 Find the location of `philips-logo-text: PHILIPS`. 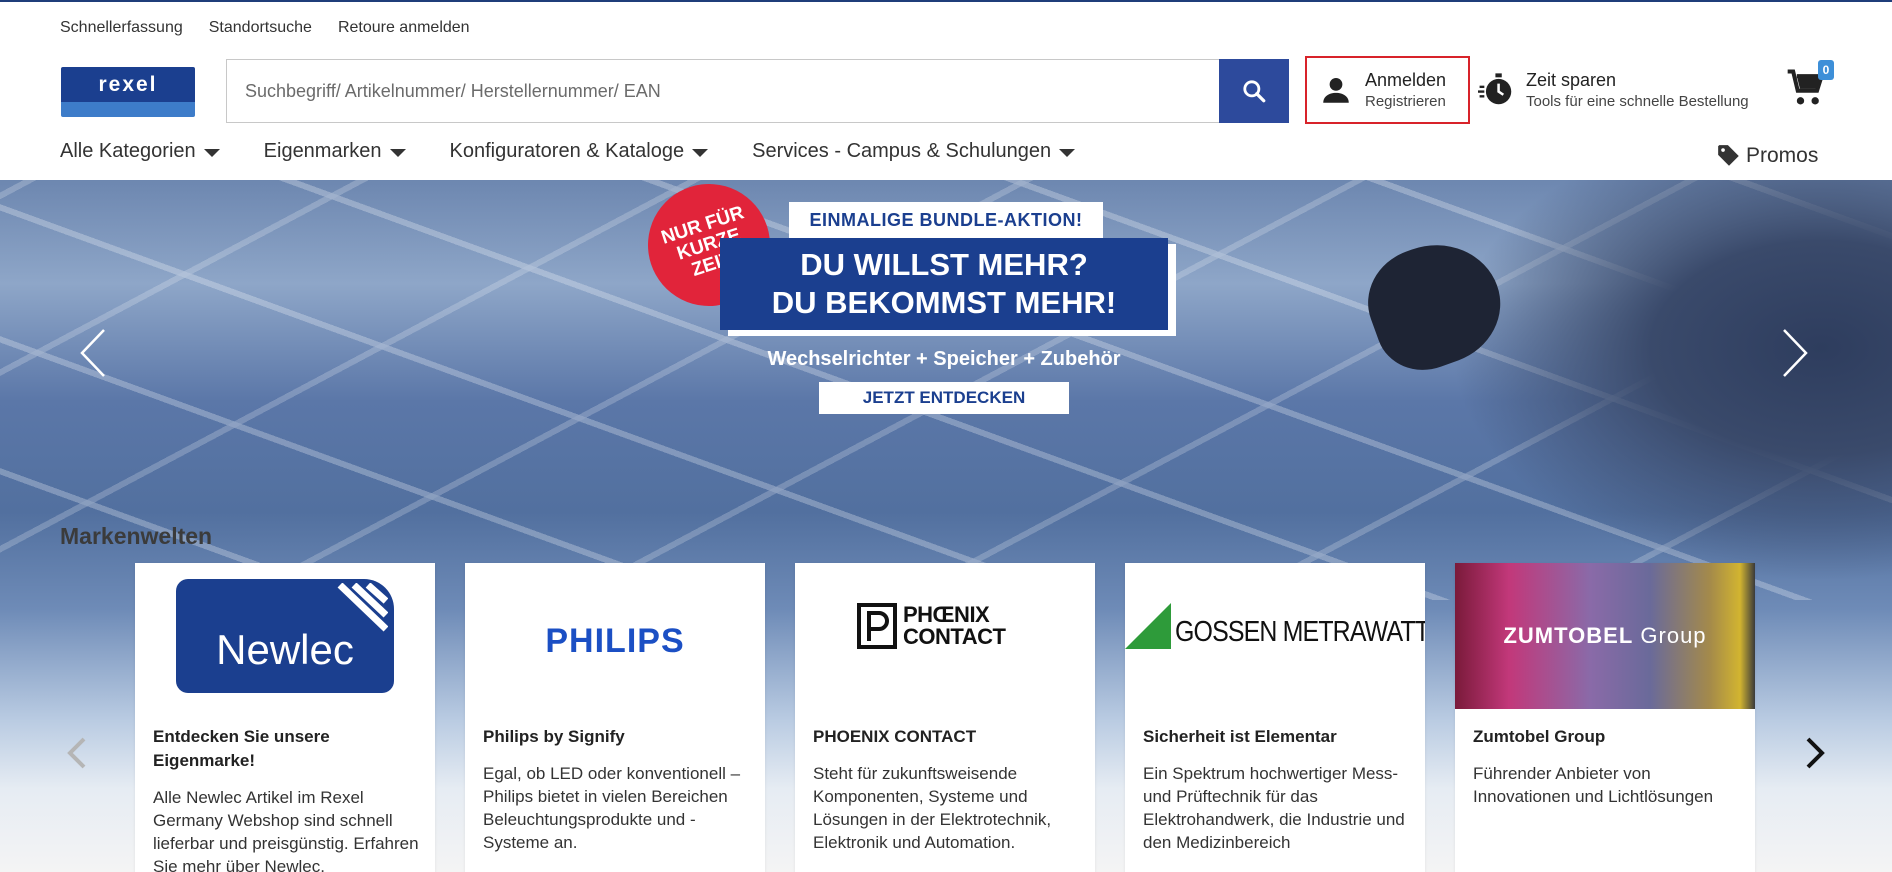

philips-logo-text: PHILIPS is located at coordinates (615, 640).